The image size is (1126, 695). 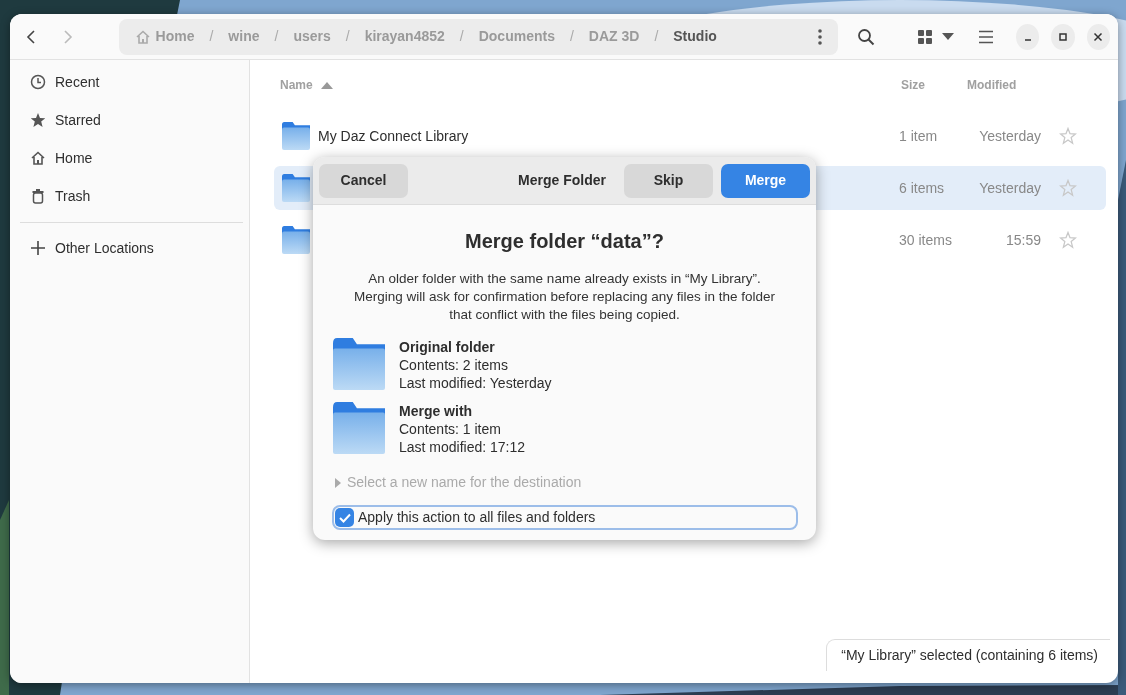 What do you see at coordinates (462, 447) in the screenshot?
I see `folder-modified: Last modified: 17:12` at bounding box center [462, 447].